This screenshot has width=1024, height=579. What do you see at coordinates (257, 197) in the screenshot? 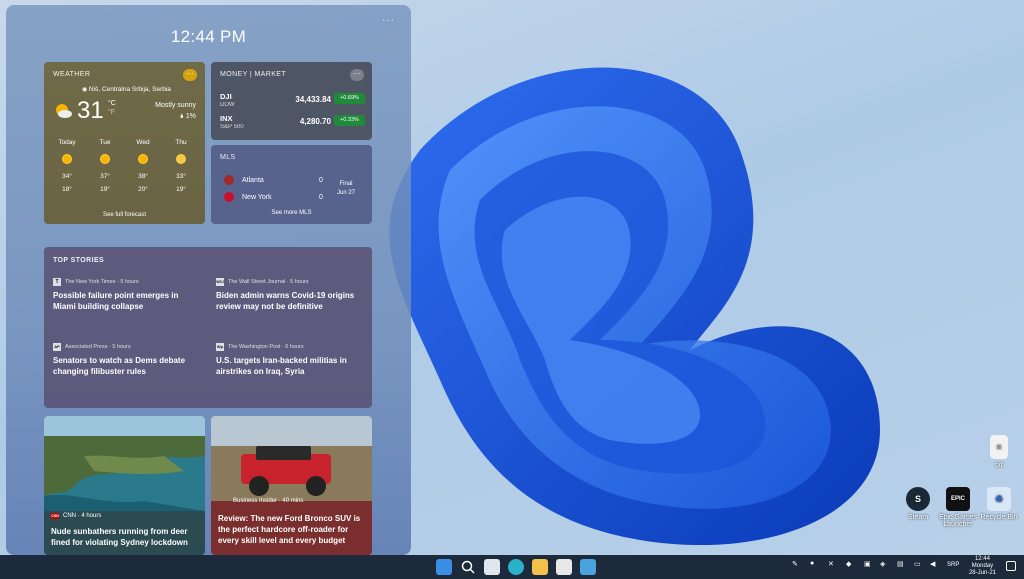
I see `team-name: New York` at bounding box center [257, 197].